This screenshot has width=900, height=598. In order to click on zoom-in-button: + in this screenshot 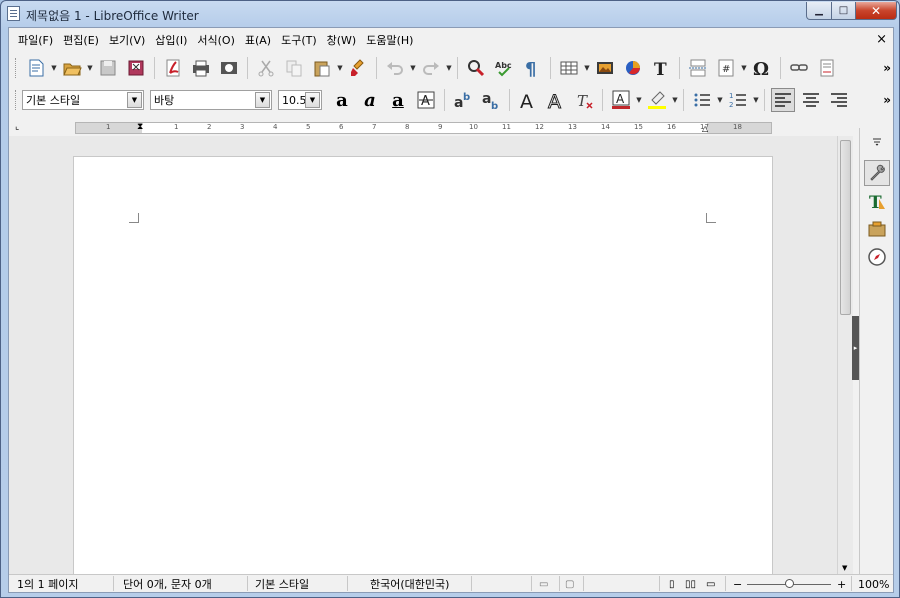, I will do `click(841, 584)`.